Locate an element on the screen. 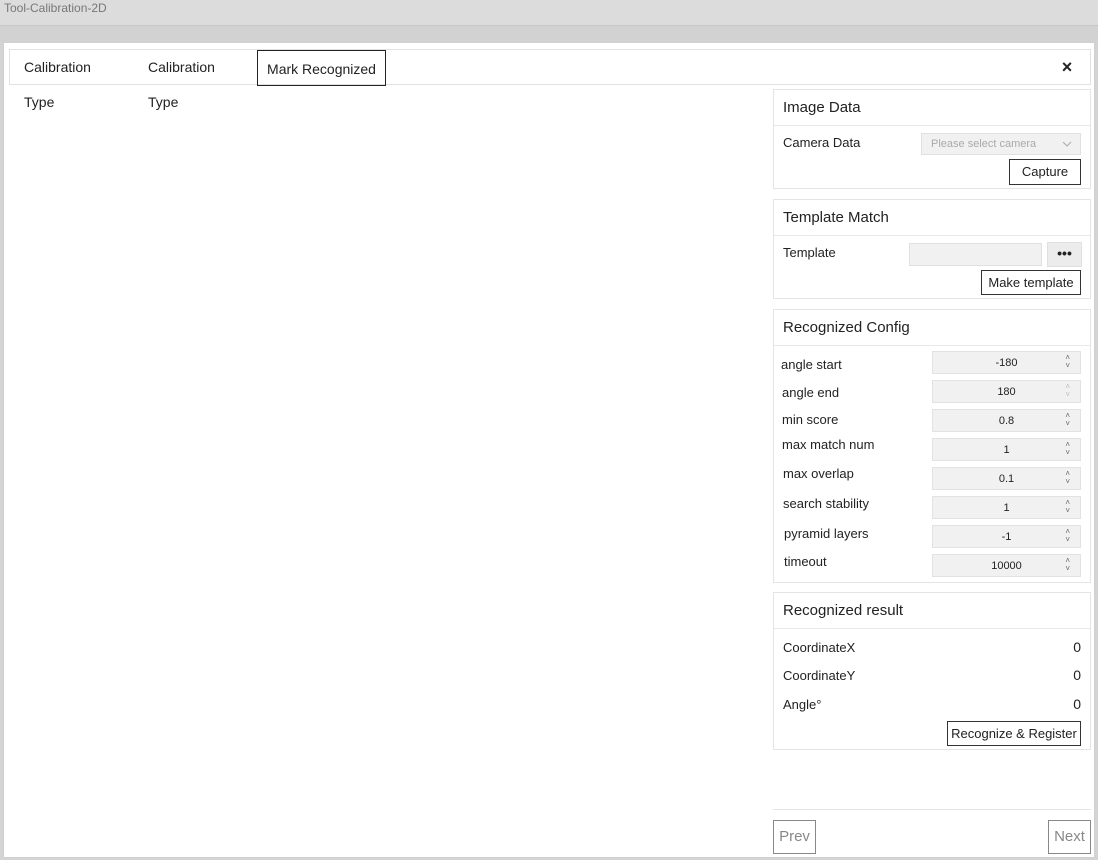 The width and height of the screenshot is (1098, 860). max-match-num-label: max match num is located at coordinates (828, 444).